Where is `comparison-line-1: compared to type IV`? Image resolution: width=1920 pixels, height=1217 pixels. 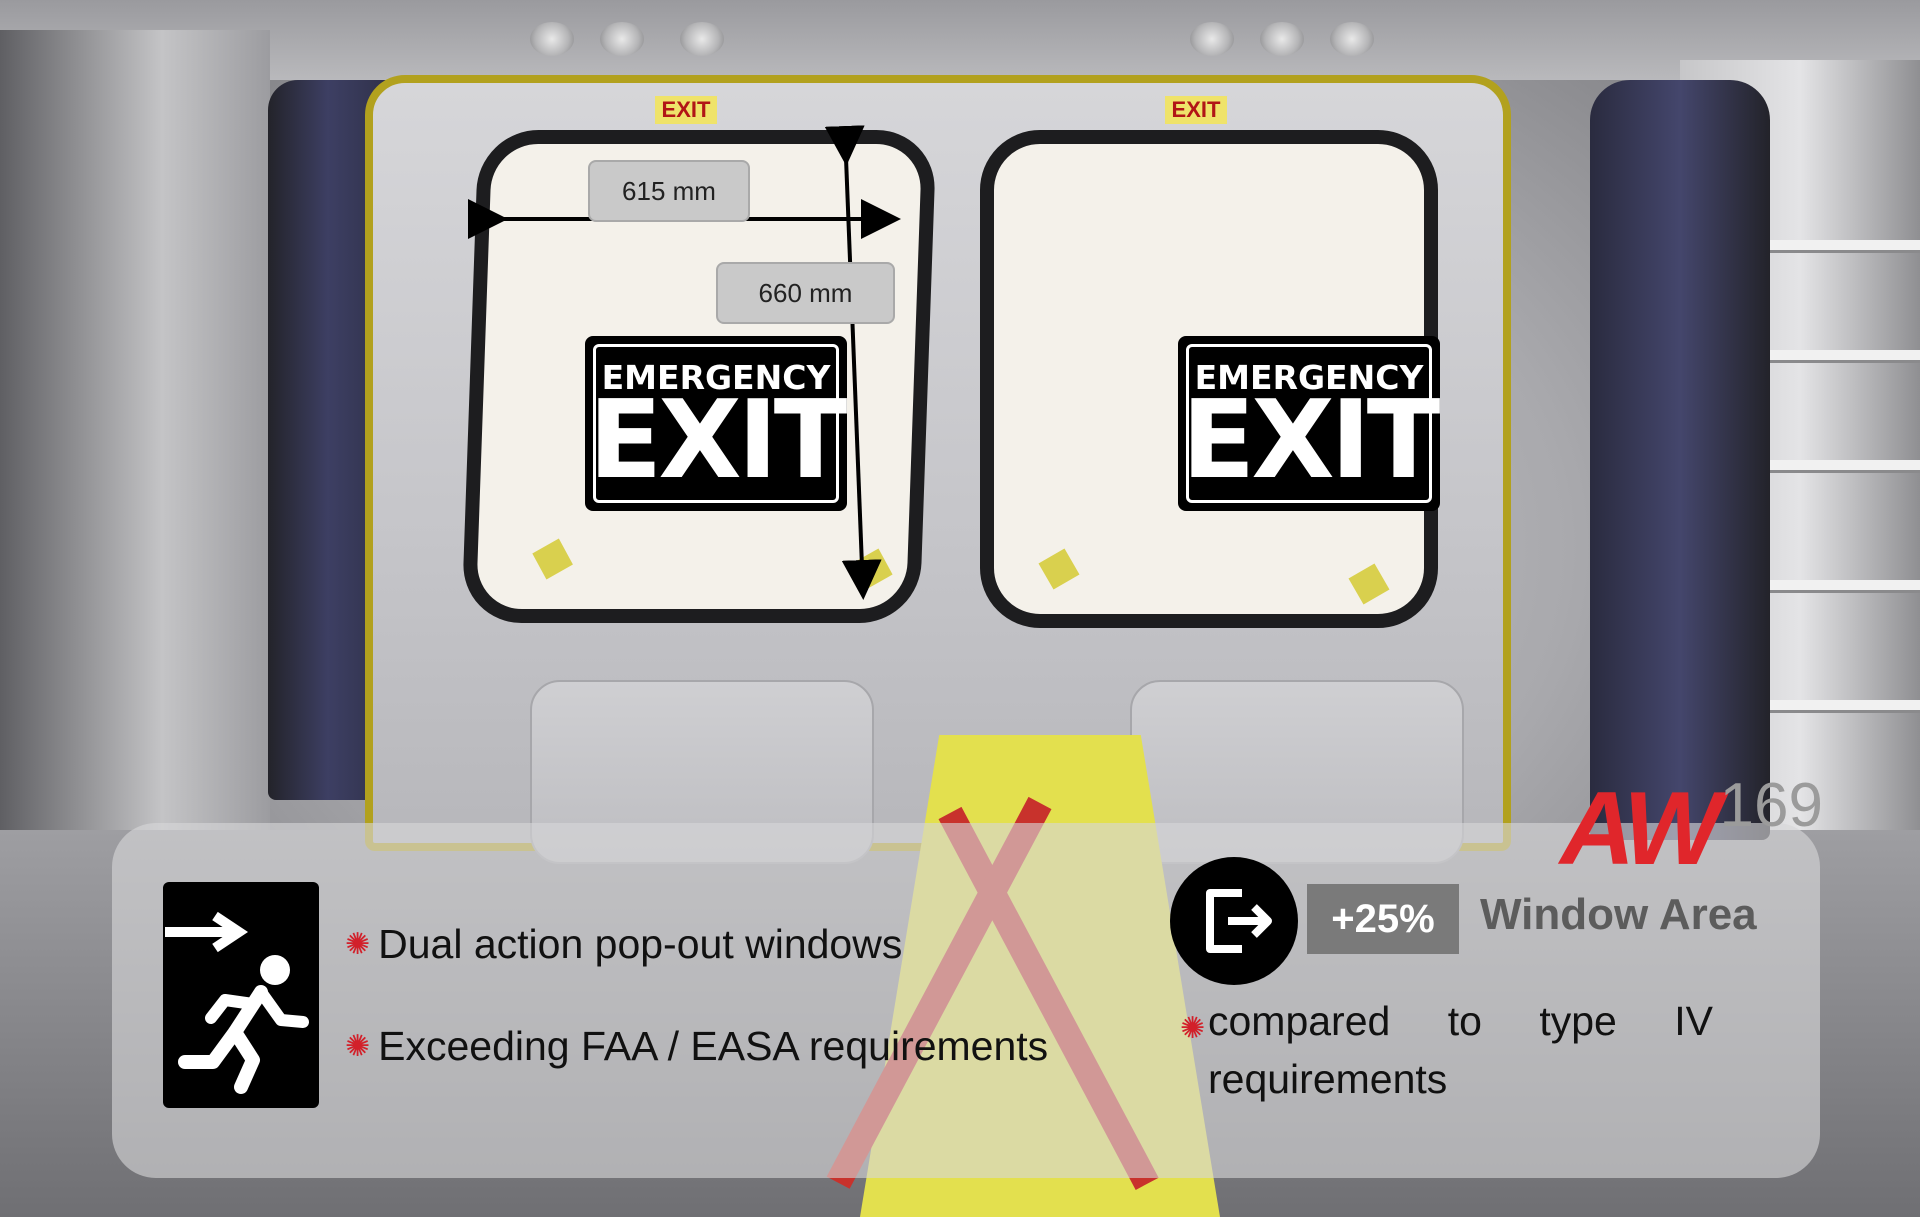
comparison-line-1: compared to type IV is located at coordinates (1460, 1021).